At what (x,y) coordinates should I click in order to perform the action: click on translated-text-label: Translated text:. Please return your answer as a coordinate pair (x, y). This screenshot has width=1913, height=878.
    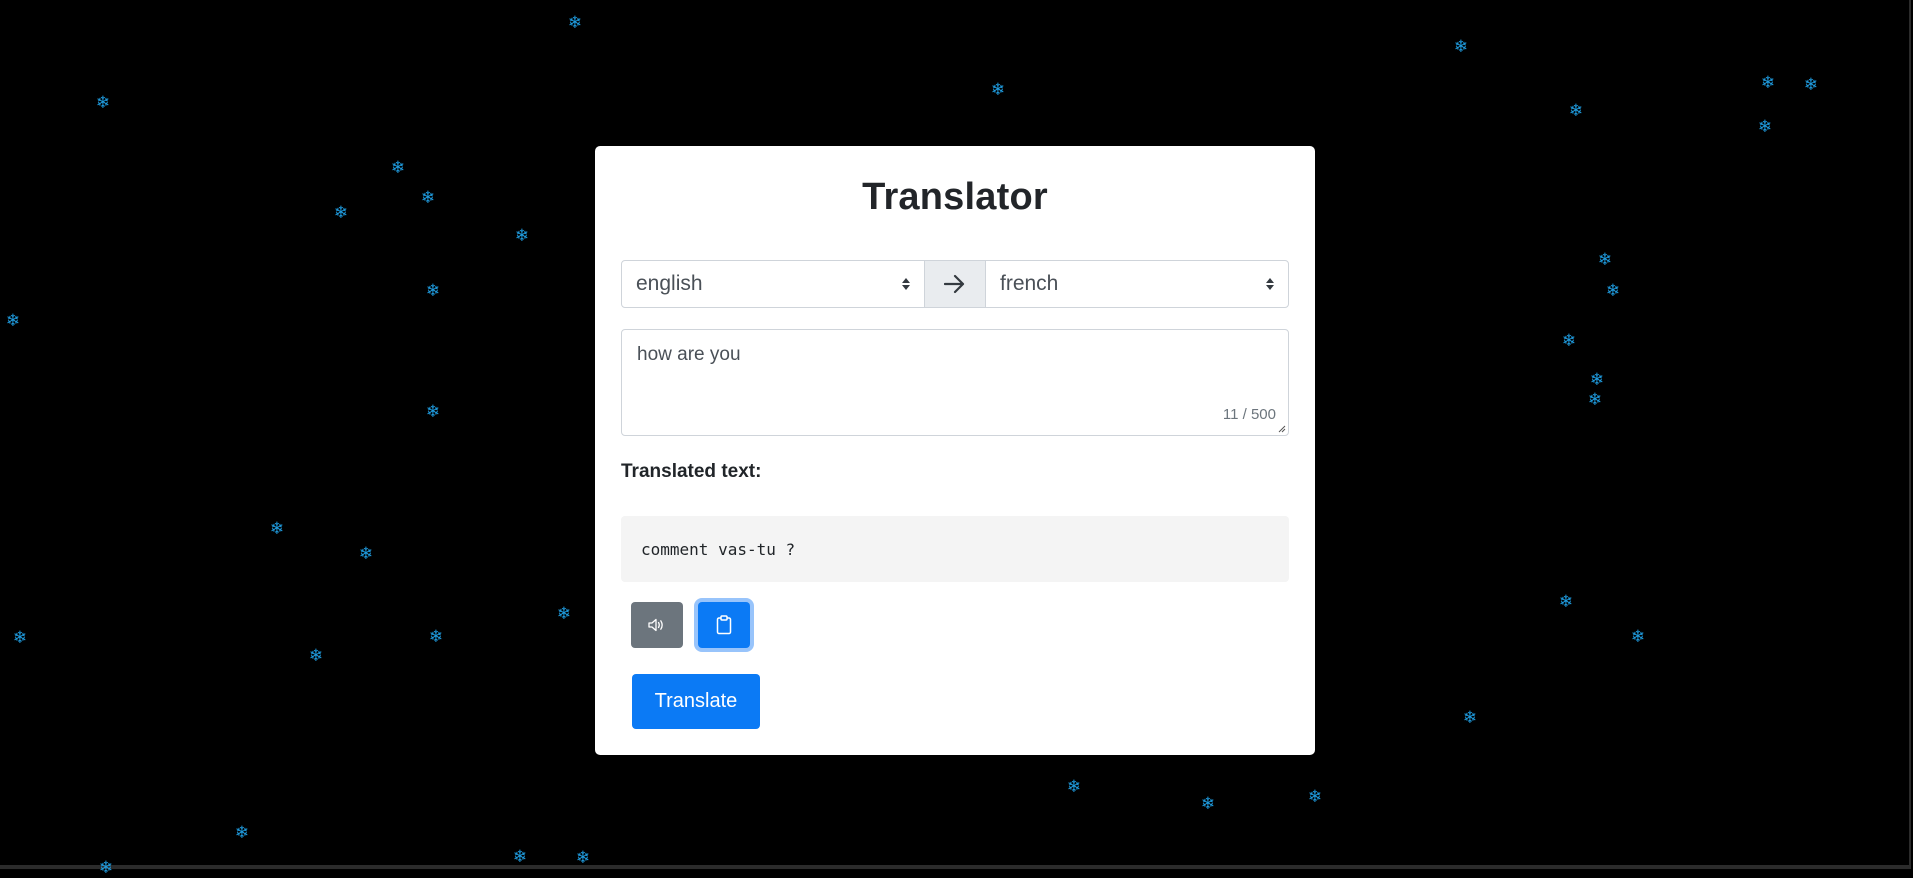
    Looking at the image, I should click on (691, 471).